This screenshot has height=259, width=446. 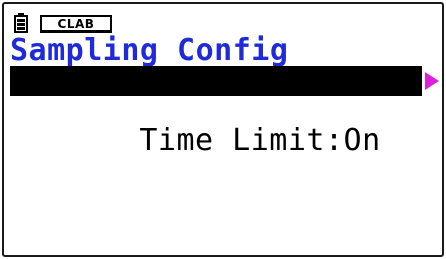 What do you see at coordinates (260, 140) in the screenshot?
I see `menu-item-label: Time Limit:On` at bounding box center [260, 140].